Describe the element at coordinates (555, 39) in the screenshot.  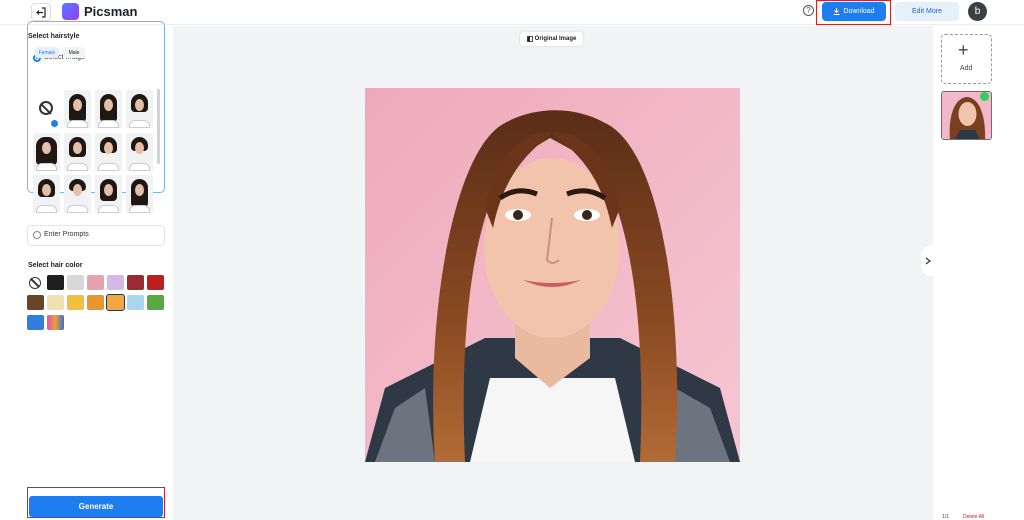
I see `original-image-label: Original Image` at that location.